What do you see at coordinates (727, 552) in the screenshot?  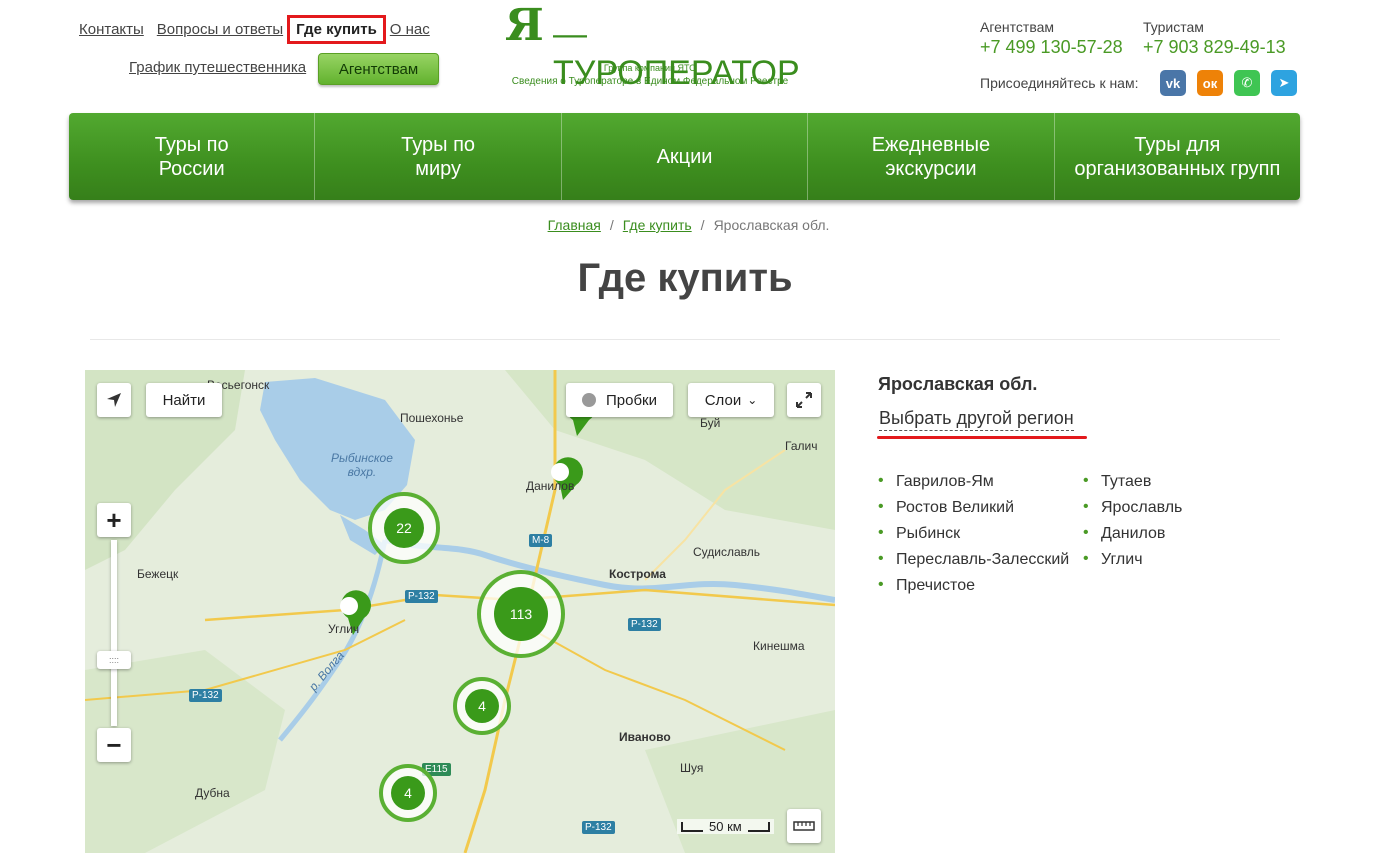 I see `map-label-sudislavl: Судиславль` at bounding box center [727, 552].